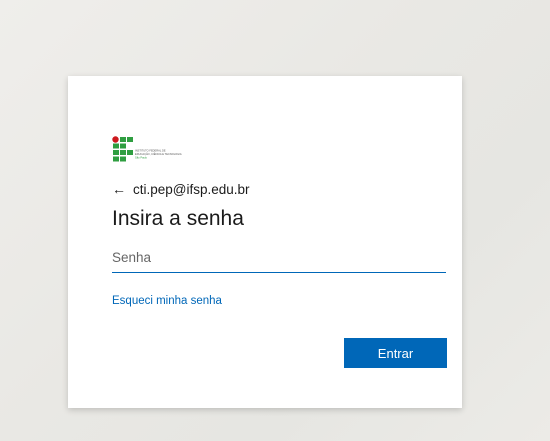 The height and width of the screenshot is (441, 550). Describe the element at coordinates (167, 301) in the screenshot. I see `forgot-password-link: Esqueci minha senha` at that location.